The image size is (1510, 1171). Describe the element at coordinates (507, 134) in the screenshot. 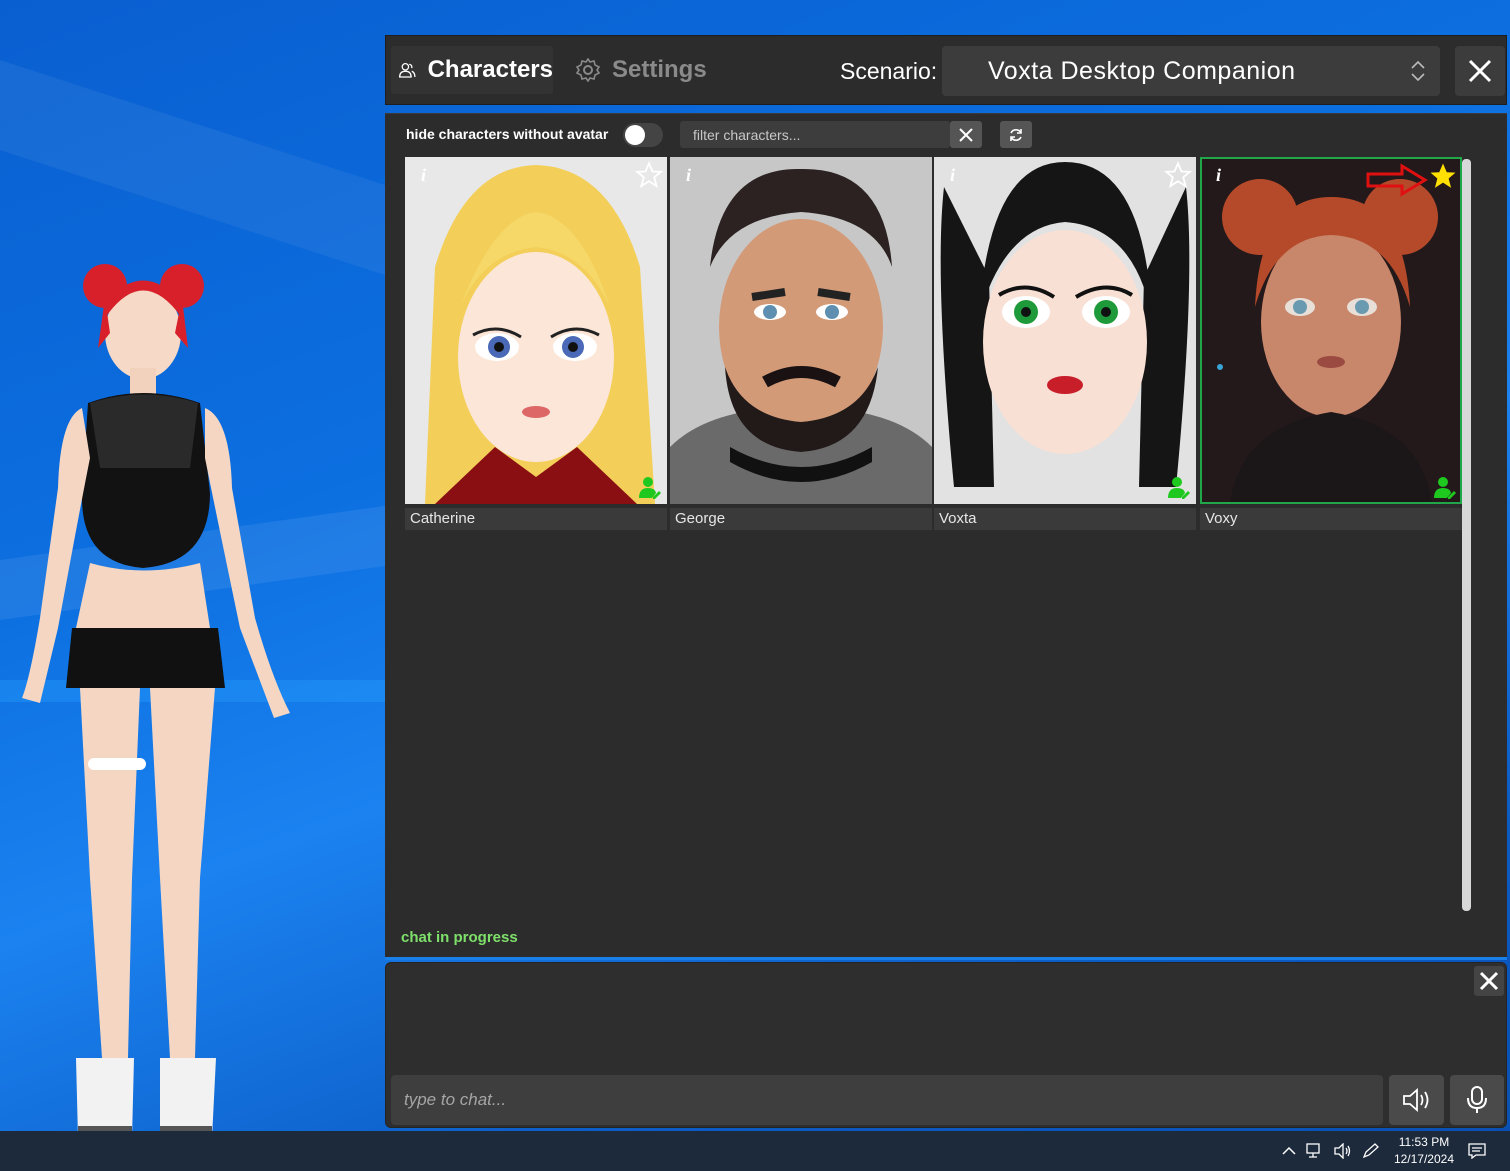

I see `hide-without-avatar-label: hide characters without avatar` at that location.